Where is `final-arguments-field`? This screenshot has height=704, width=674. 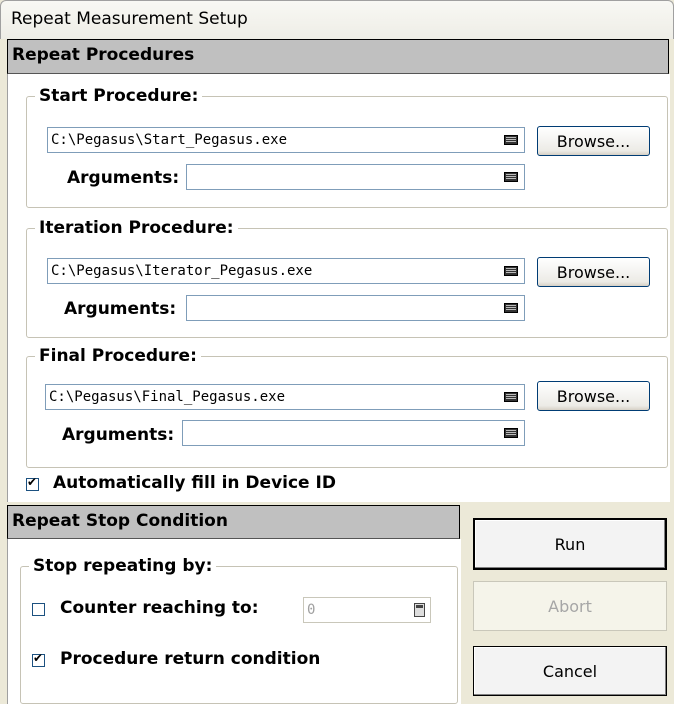 final-arguments-field is located at coordinates (353, 433).